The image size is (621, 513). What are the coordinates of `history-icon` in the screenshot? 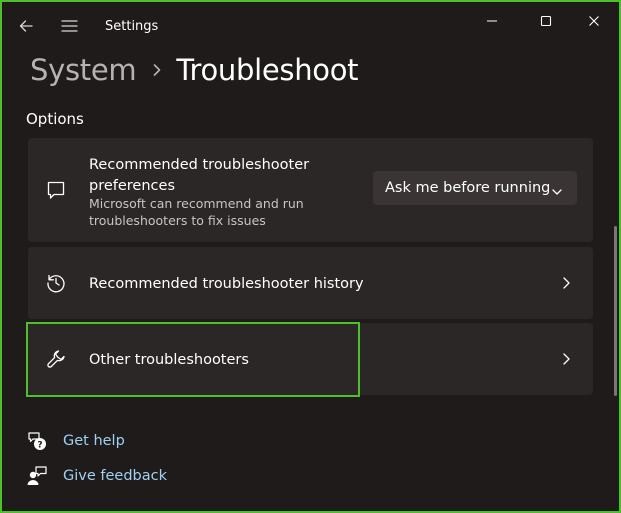 It's located at (56, 283).